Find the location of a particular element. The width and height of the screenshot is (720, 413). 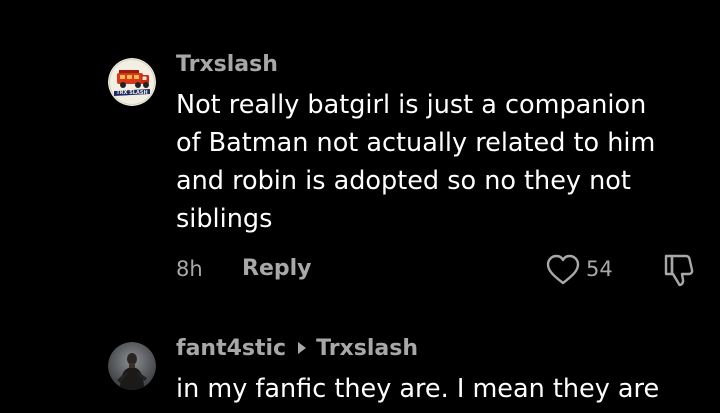

reply-button: Reply is located at coordinates (277, 268).